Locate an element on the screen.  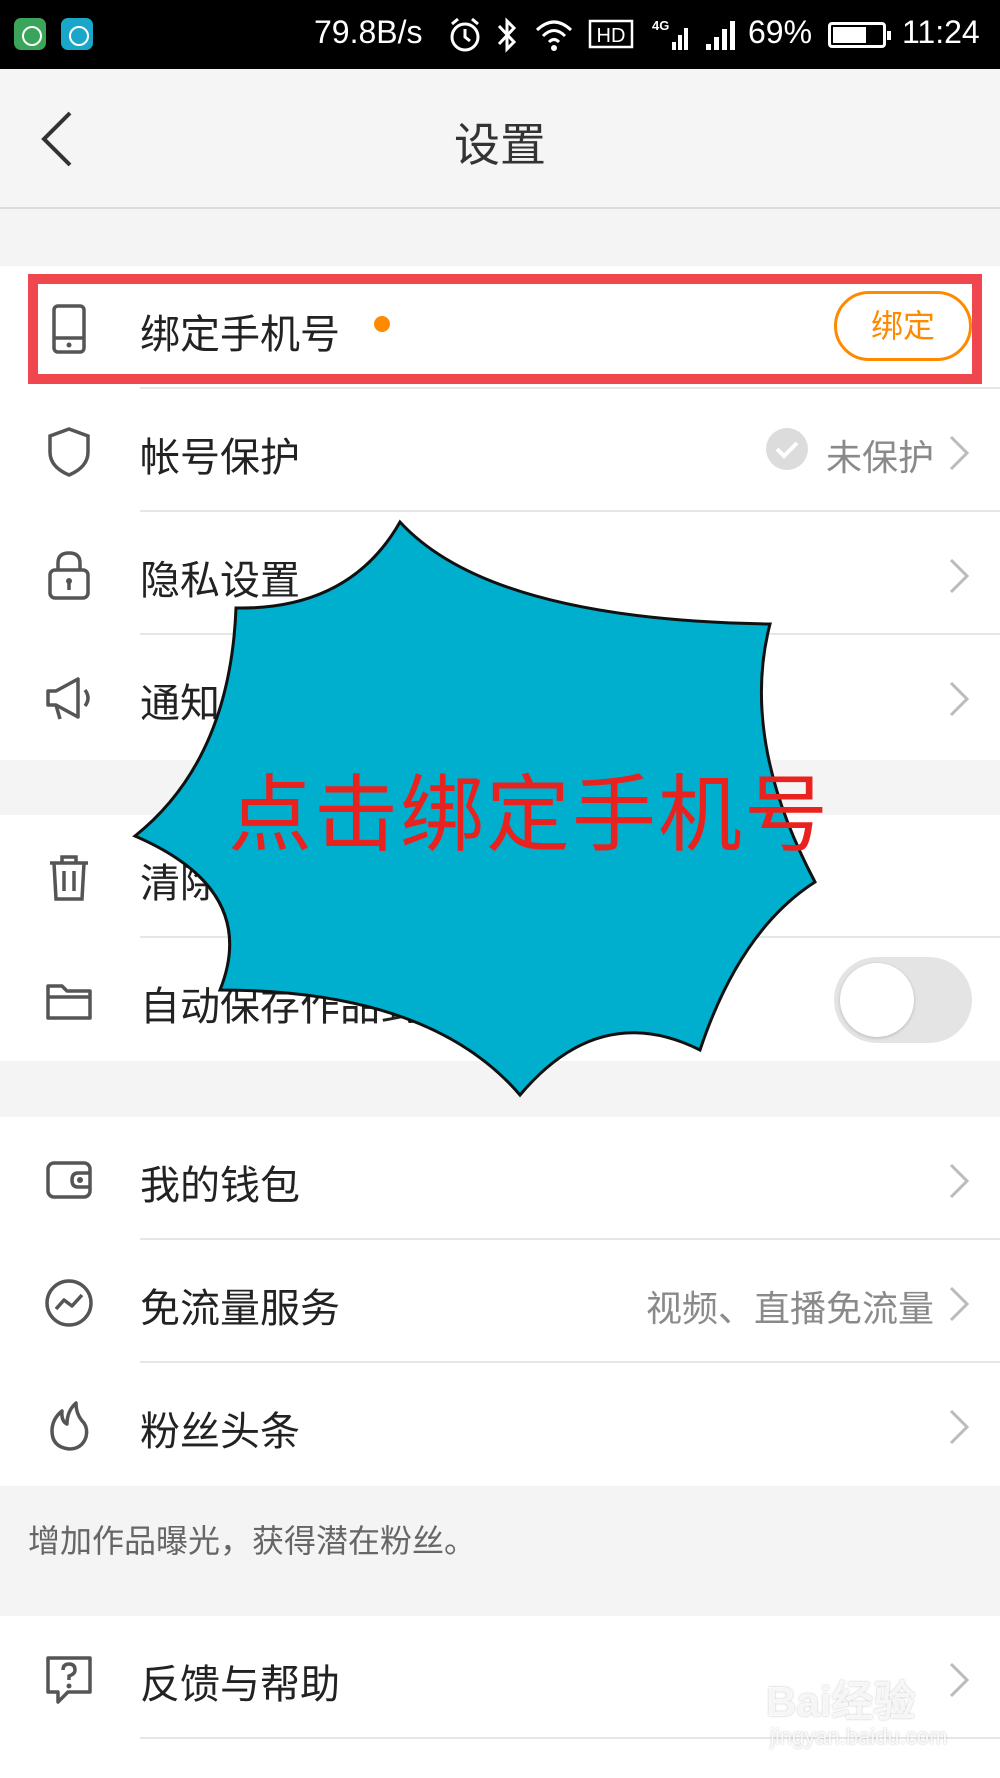
svg-text: HD is located at coordinates (611, 36).